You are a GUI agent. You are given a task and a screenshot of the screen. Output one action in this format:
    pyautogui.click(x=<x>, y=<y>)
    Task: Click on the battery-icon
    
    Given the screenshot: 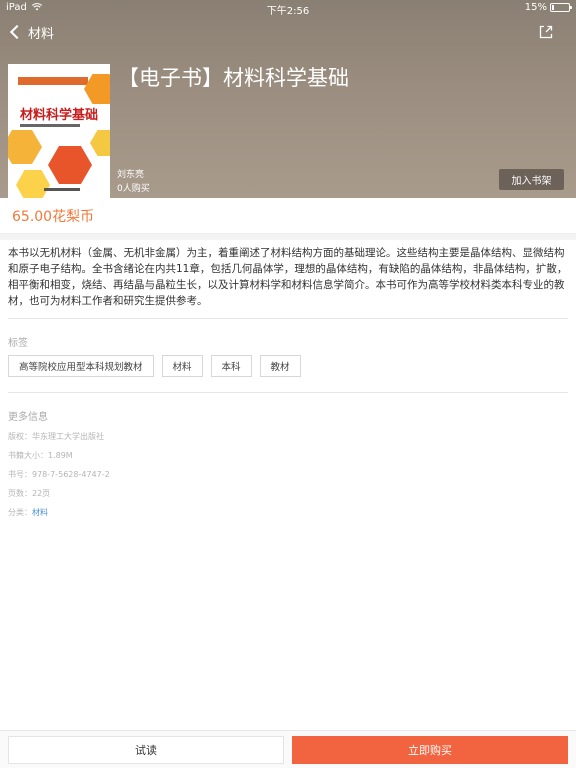 What is the action you would take?
    pyautogui.click(x=561, y=7)
    